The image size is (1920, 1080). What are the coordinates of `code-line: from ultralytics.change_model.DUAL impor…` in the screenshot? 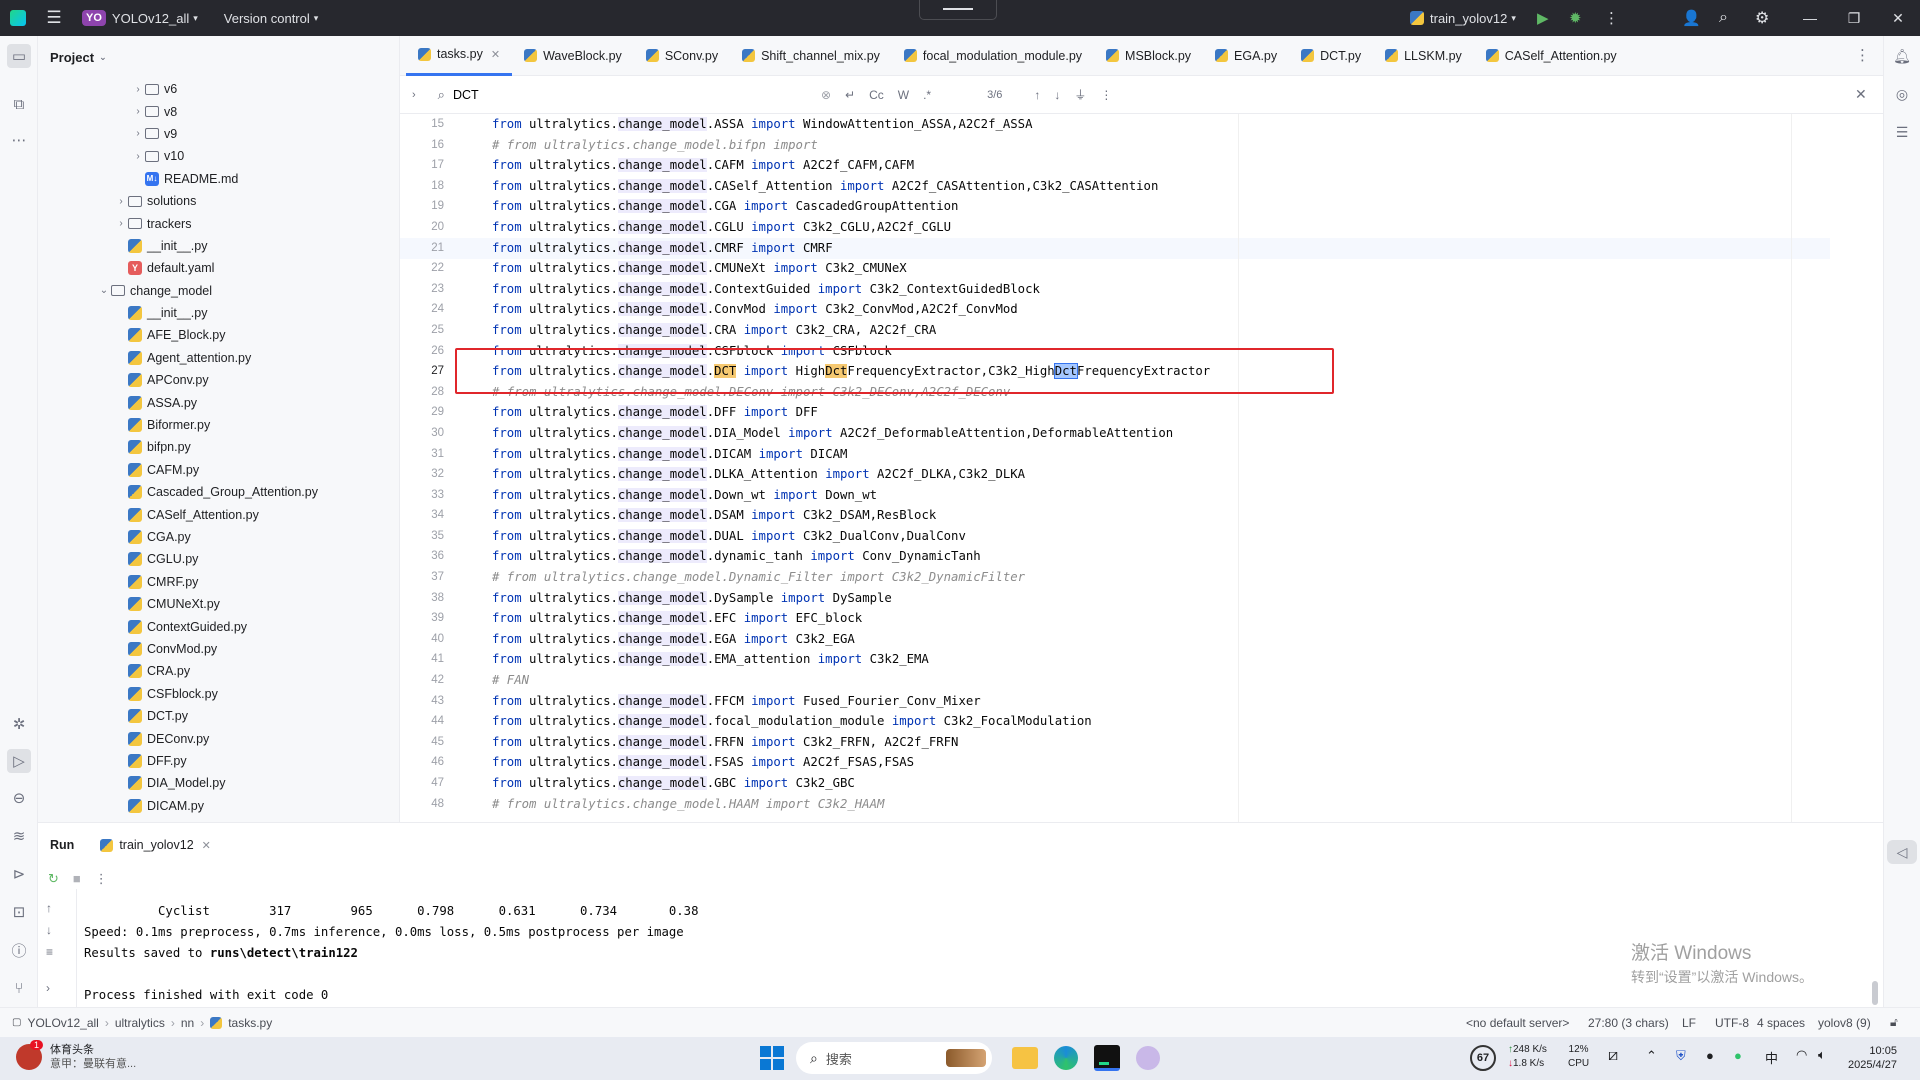 It's located at (1142, 536).